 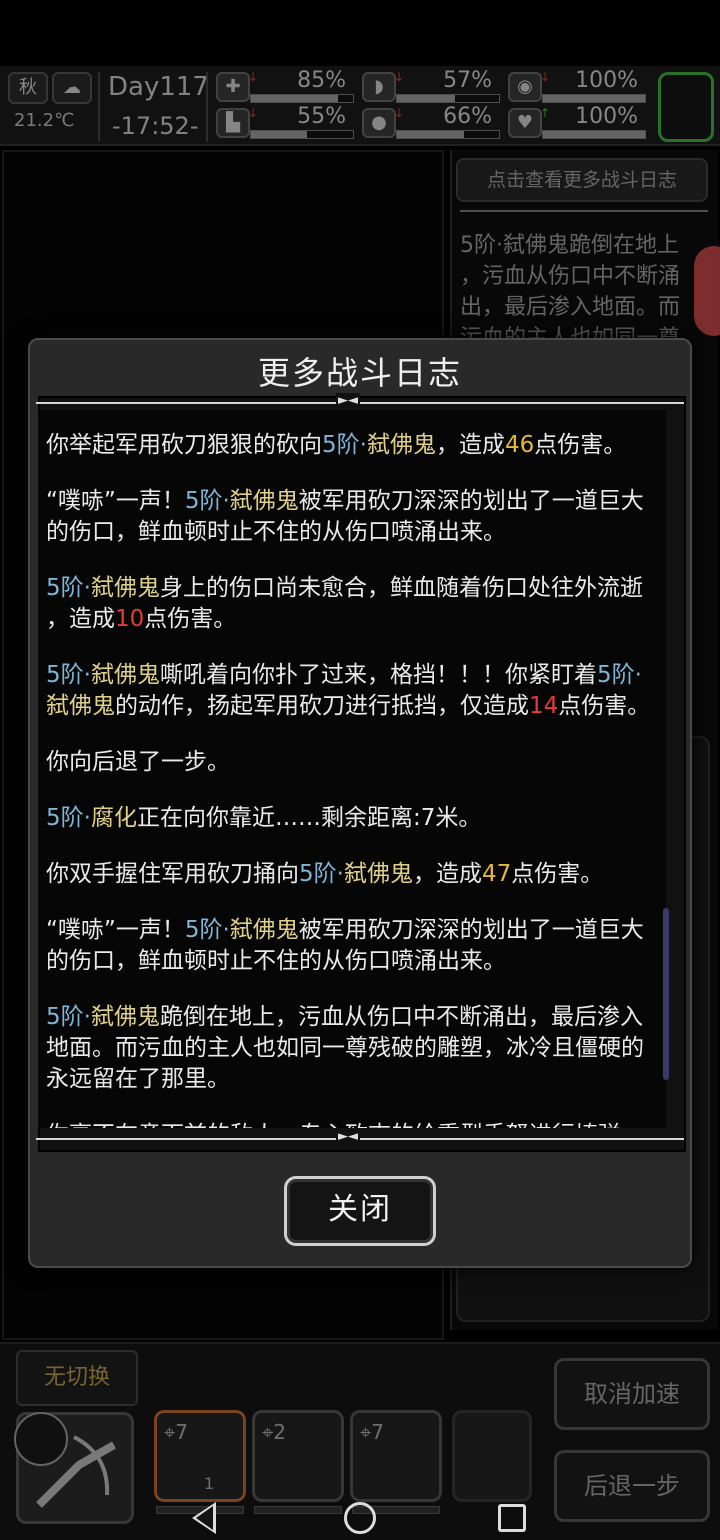 What do you see at coordinates (356, 619) in the screenshot?
I see `log-line: ，造成10点伤害。` at bounding box center [356, 619].